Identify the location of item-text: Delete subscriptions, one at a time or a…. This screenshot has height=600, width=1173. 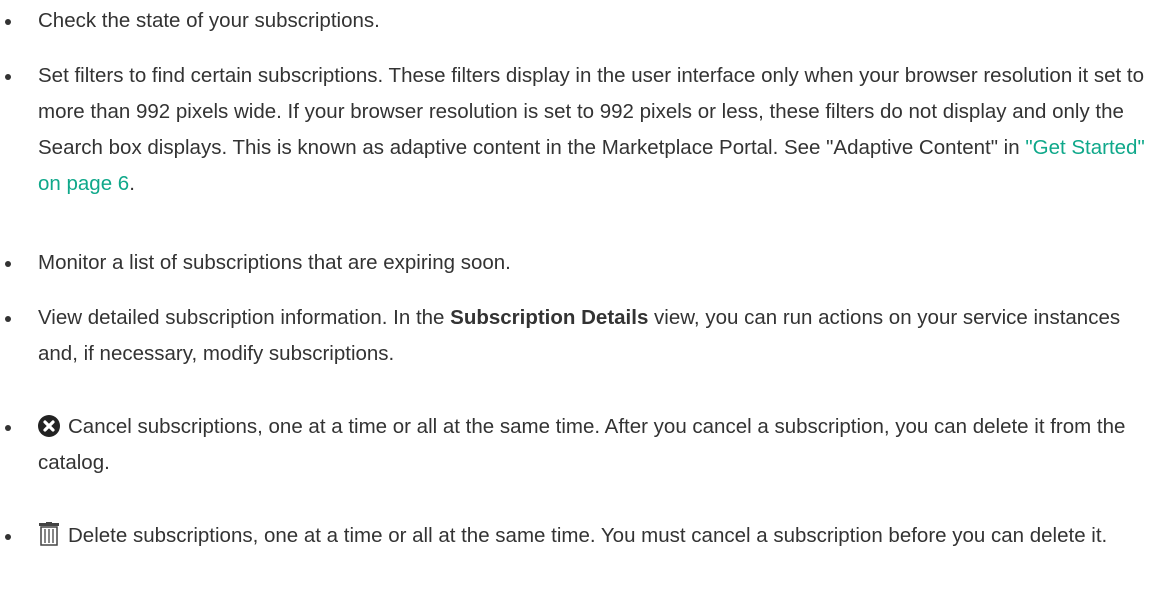
(588, 535).